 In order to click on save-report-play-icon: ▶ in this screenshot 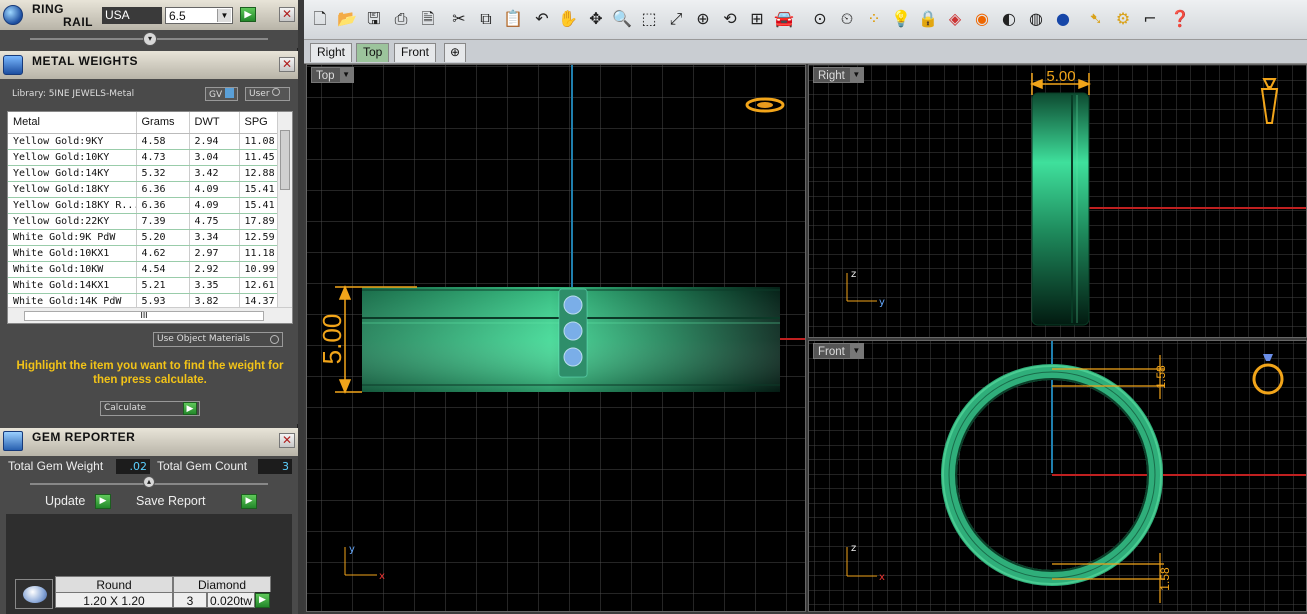, I will do `click(249, 501)`.